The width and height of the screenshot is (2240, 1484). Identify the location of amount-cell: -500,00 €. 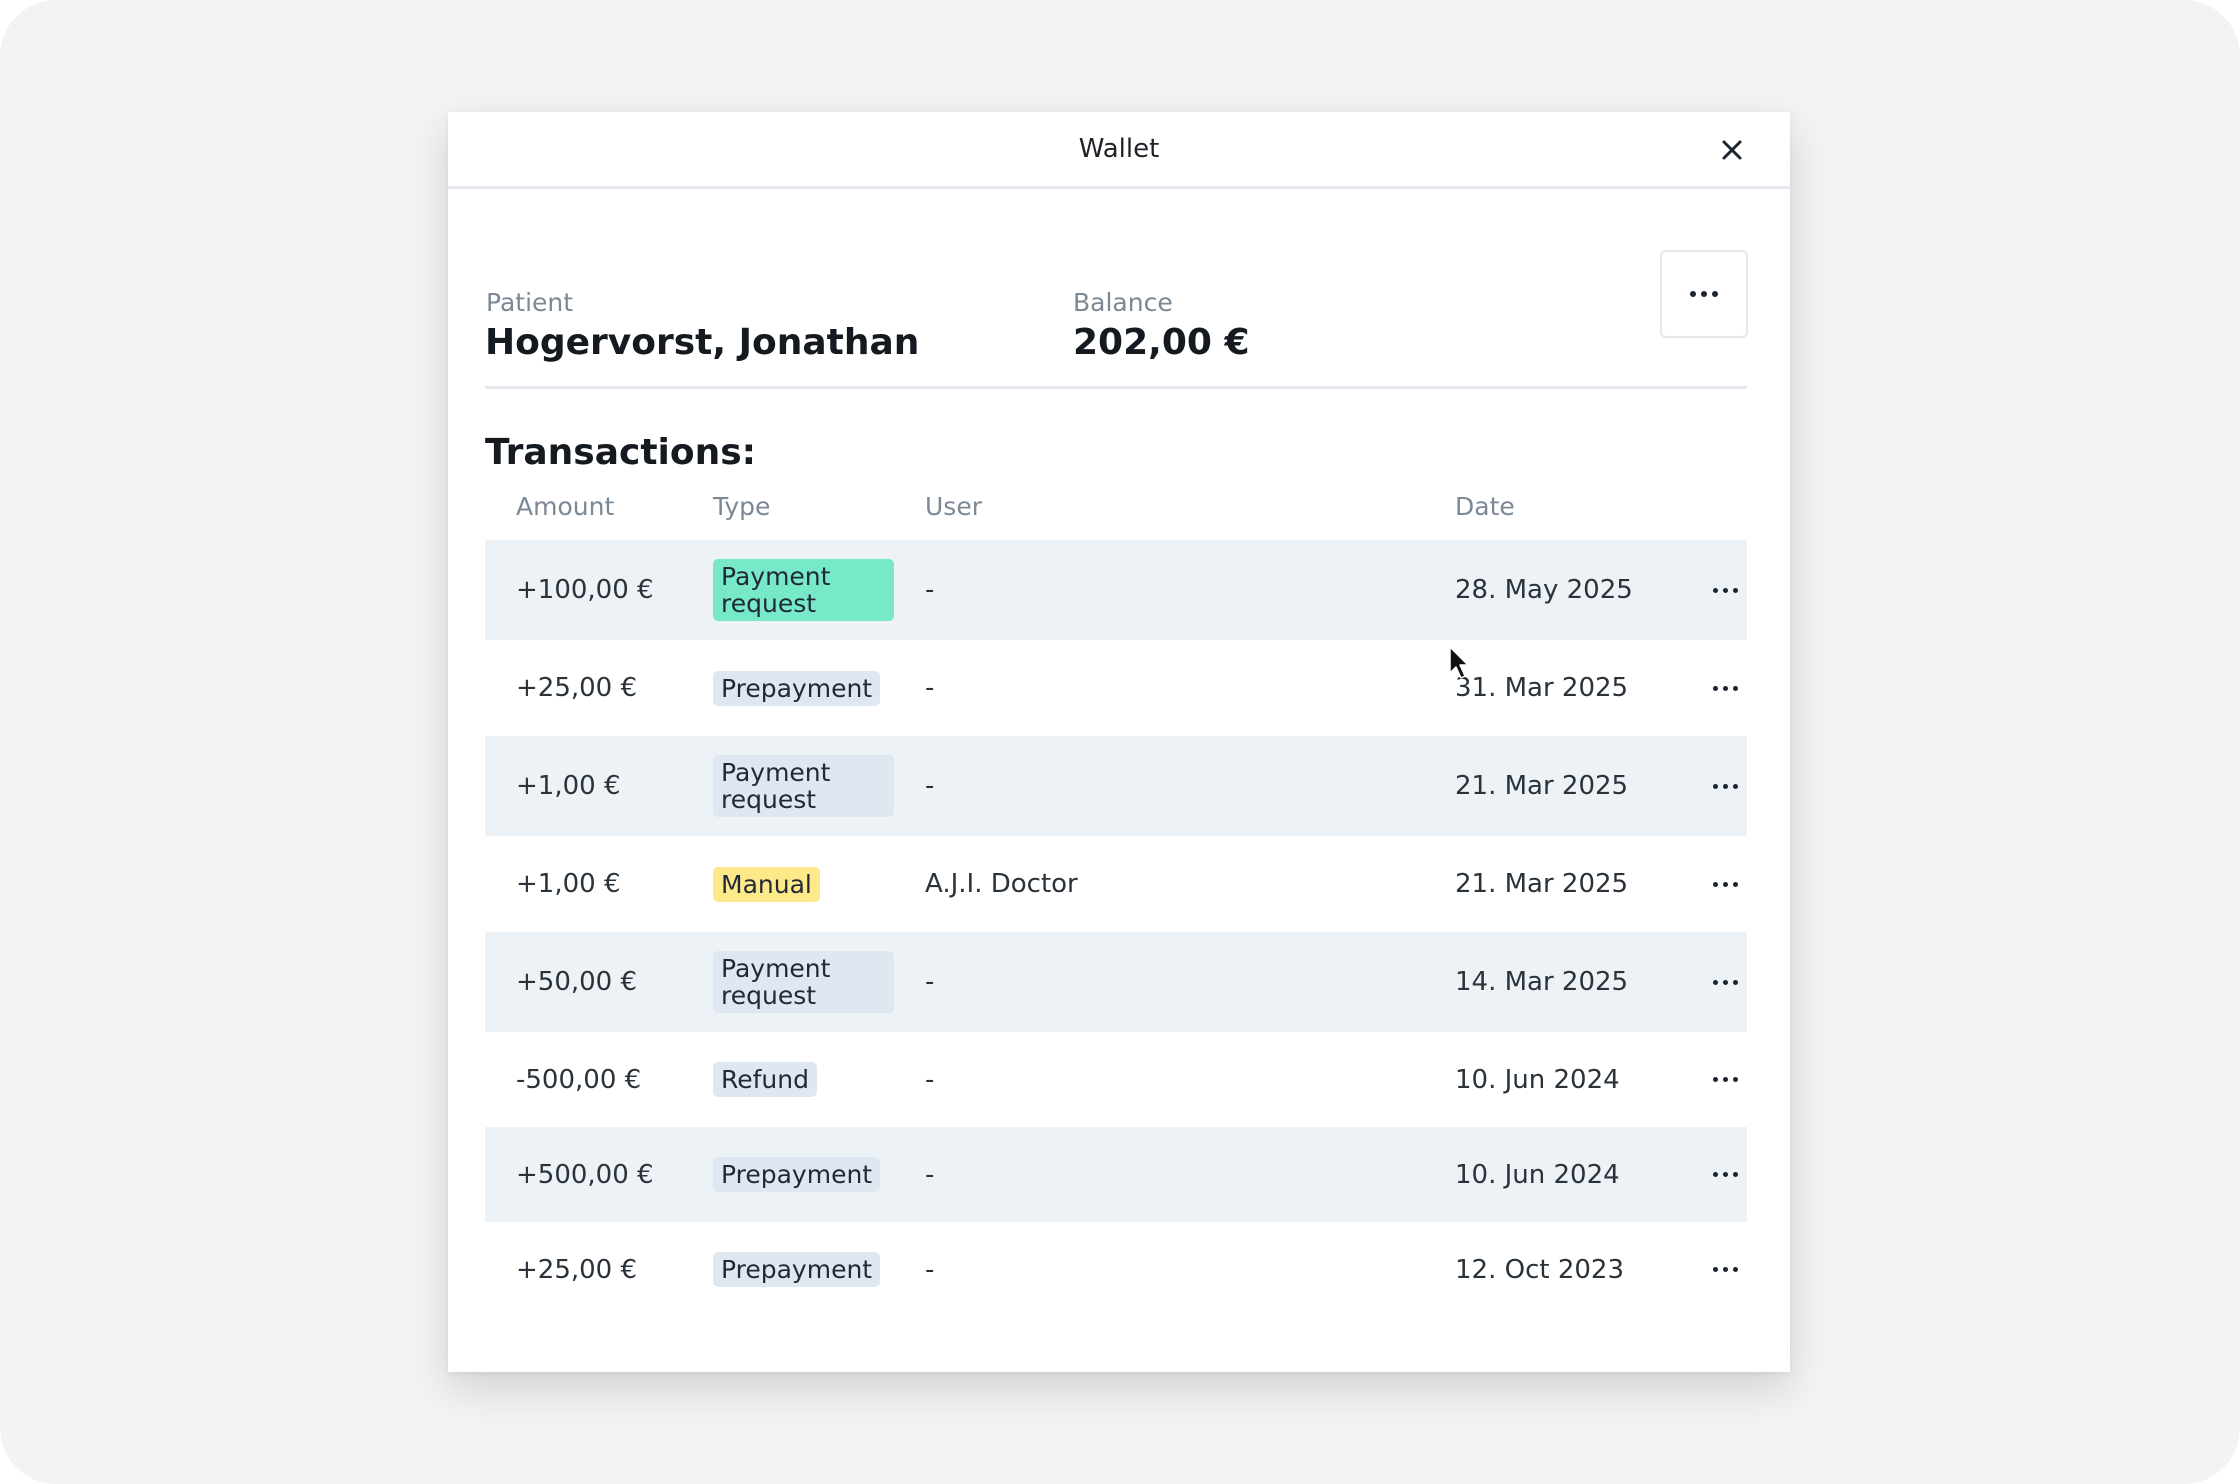
(579, 1079).